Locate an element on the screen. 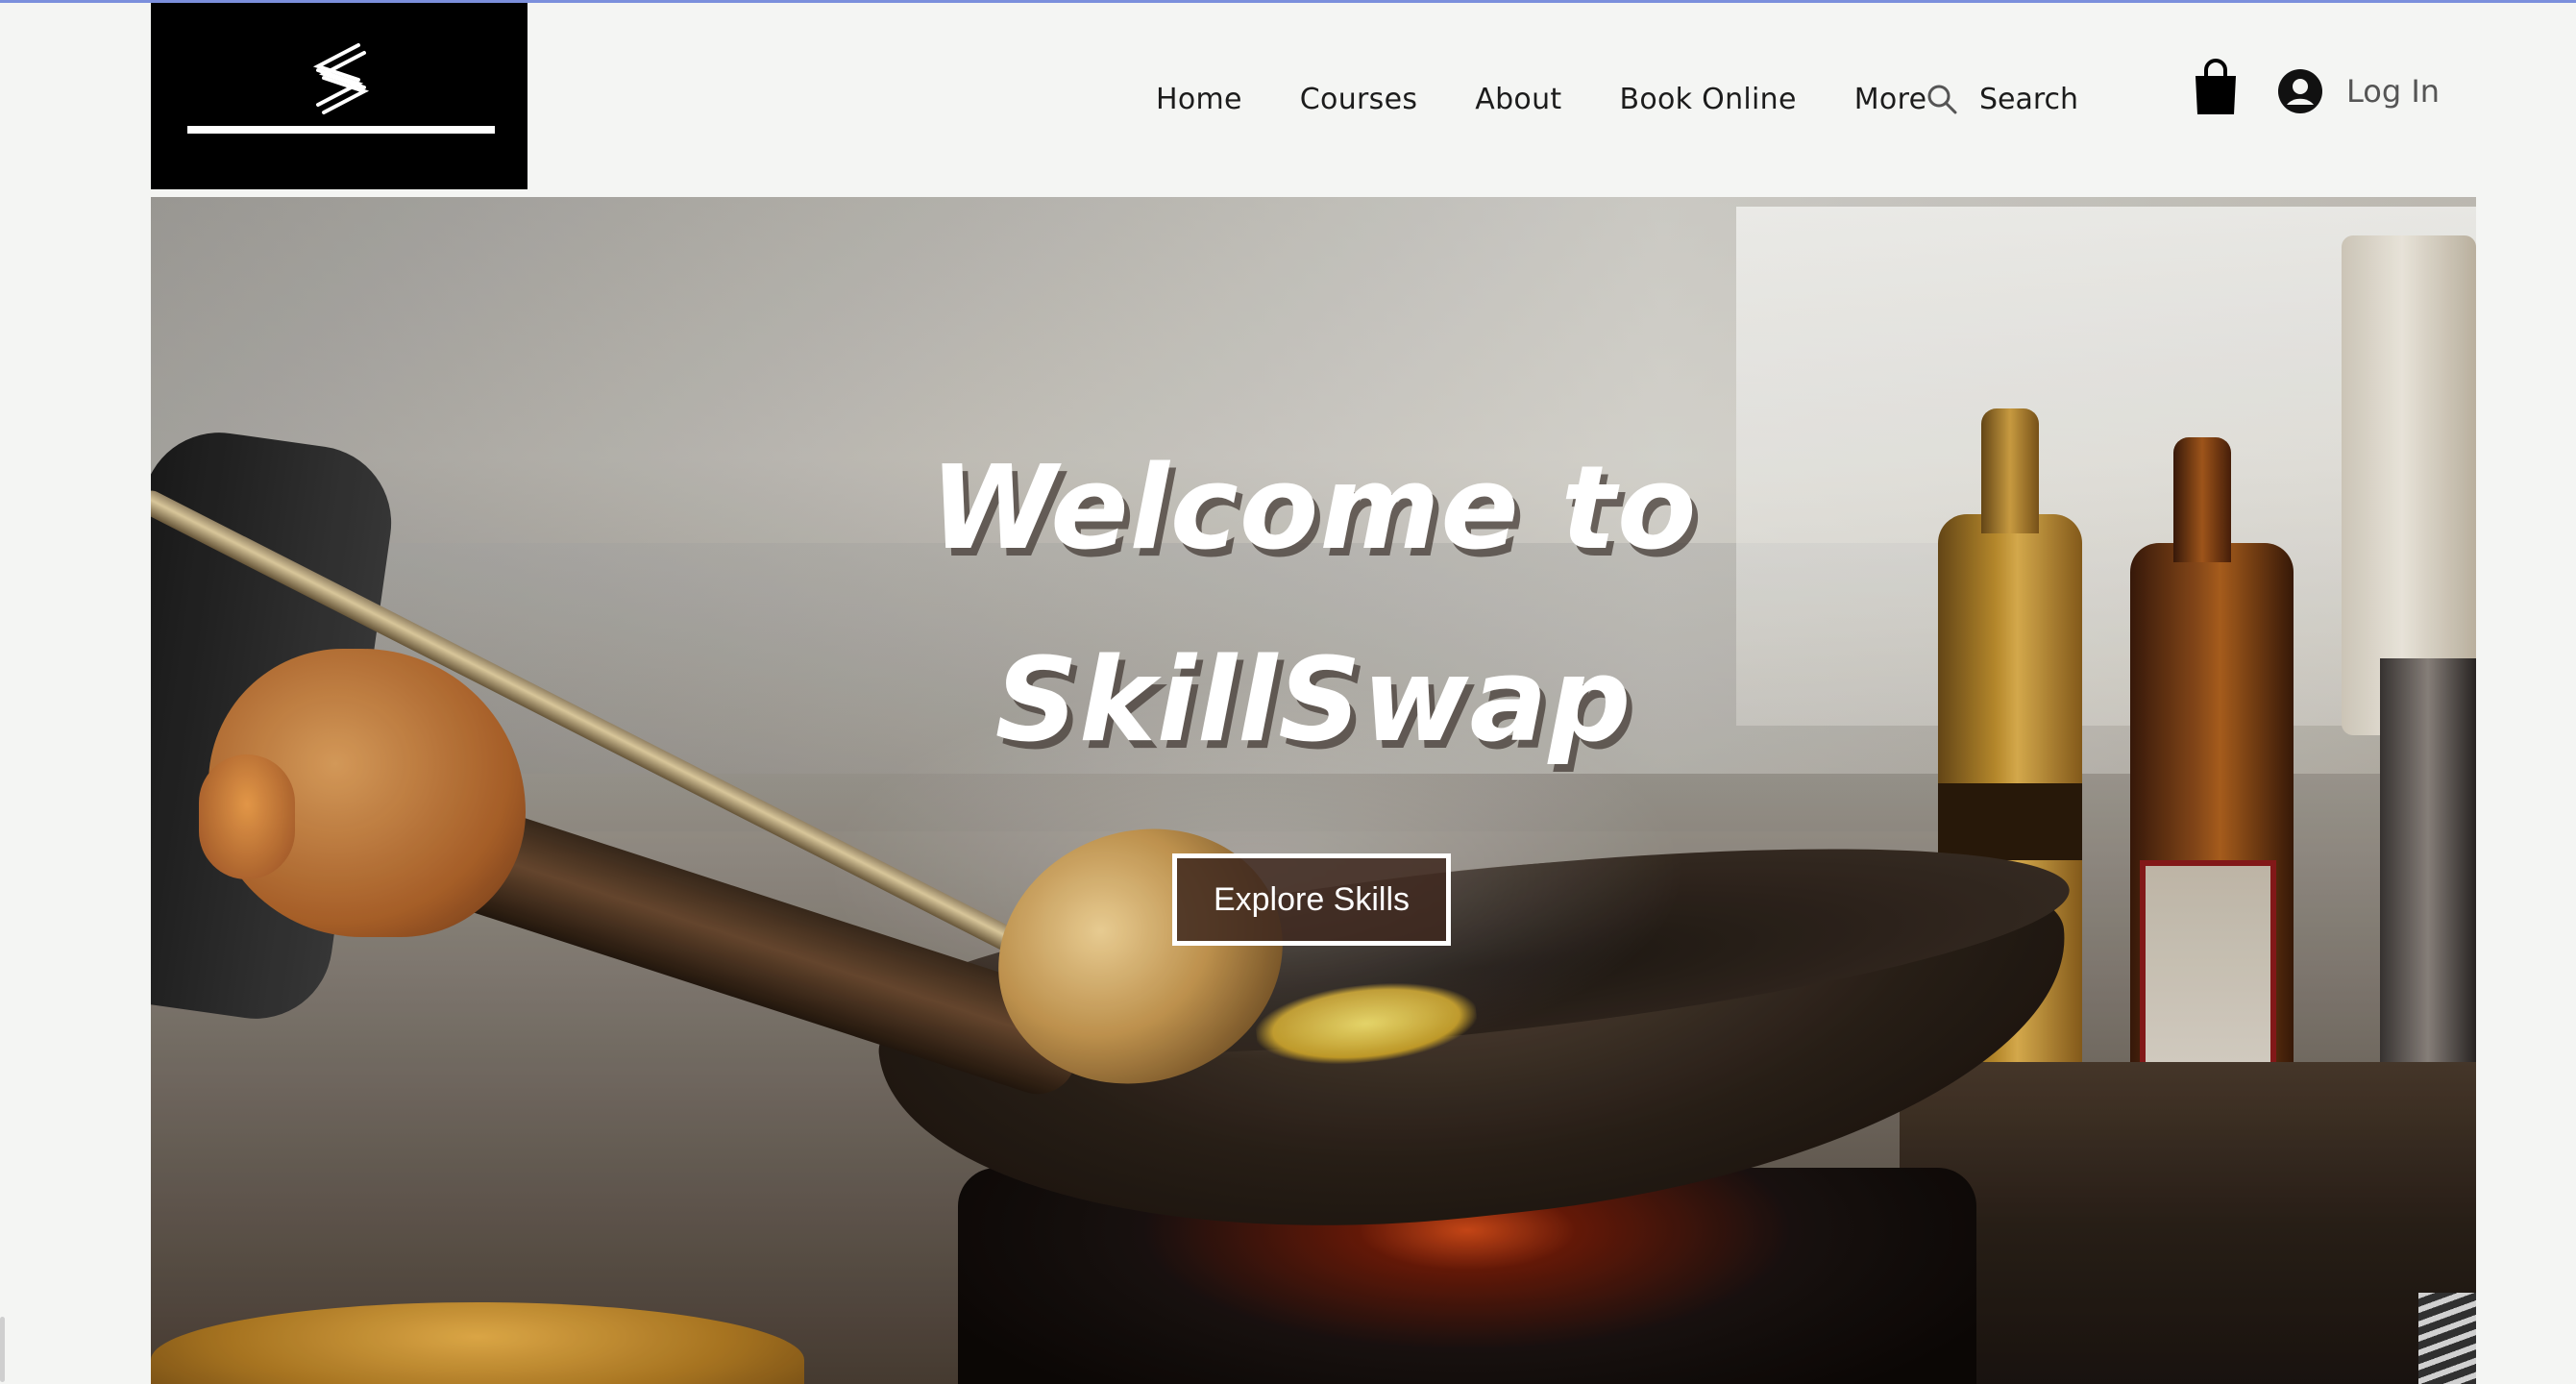 This screenshot has height=1384, width=2576. shopping-bag-icon is located at coordinates (2216, 86).